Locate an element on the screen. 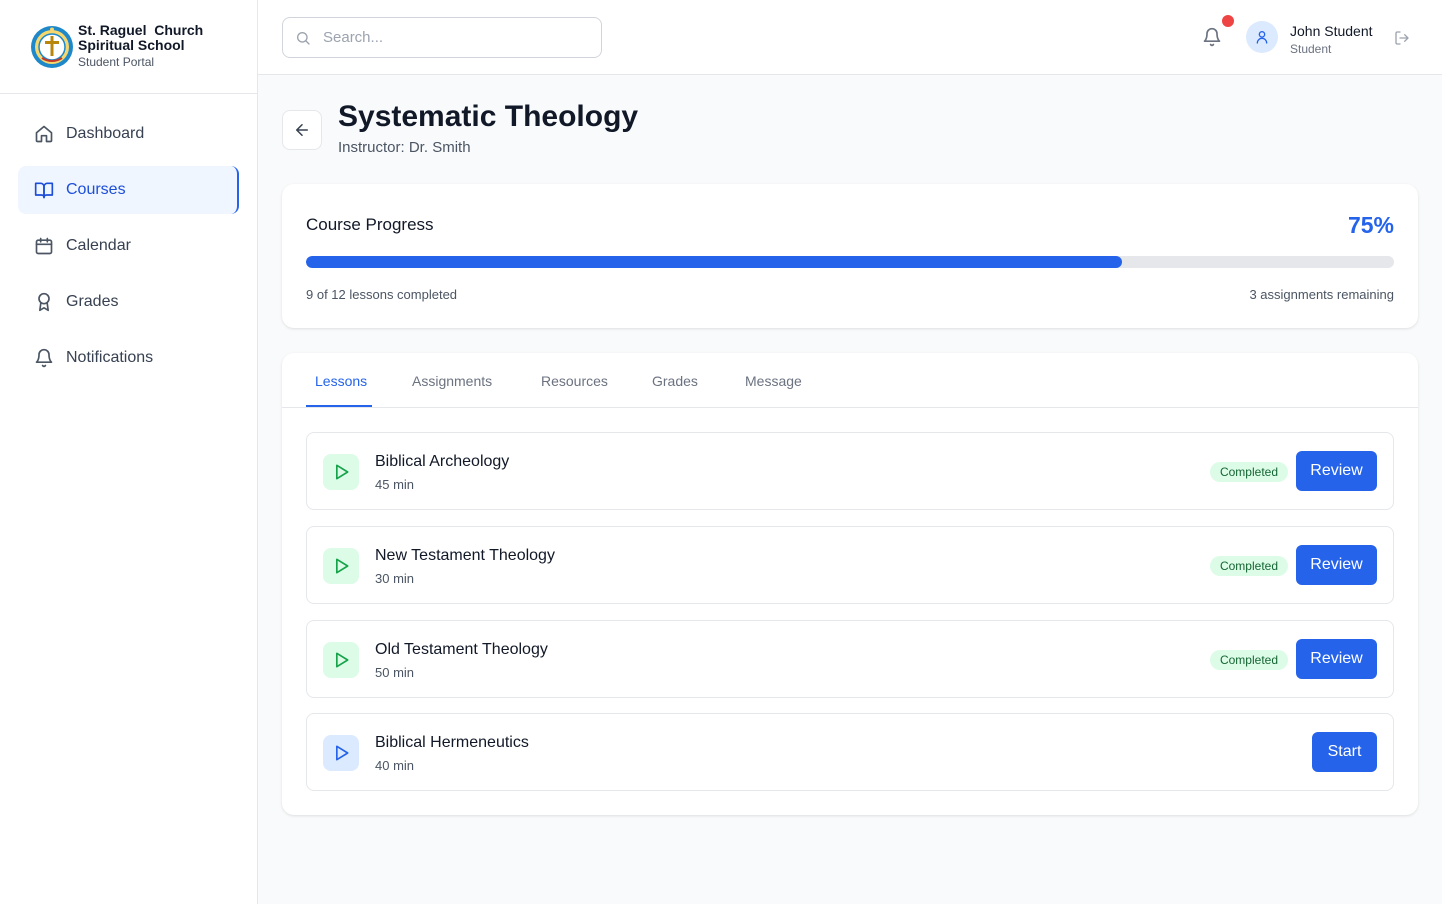  brand-name-line1: St. Raguel Church is located at coordinates (141, 30).